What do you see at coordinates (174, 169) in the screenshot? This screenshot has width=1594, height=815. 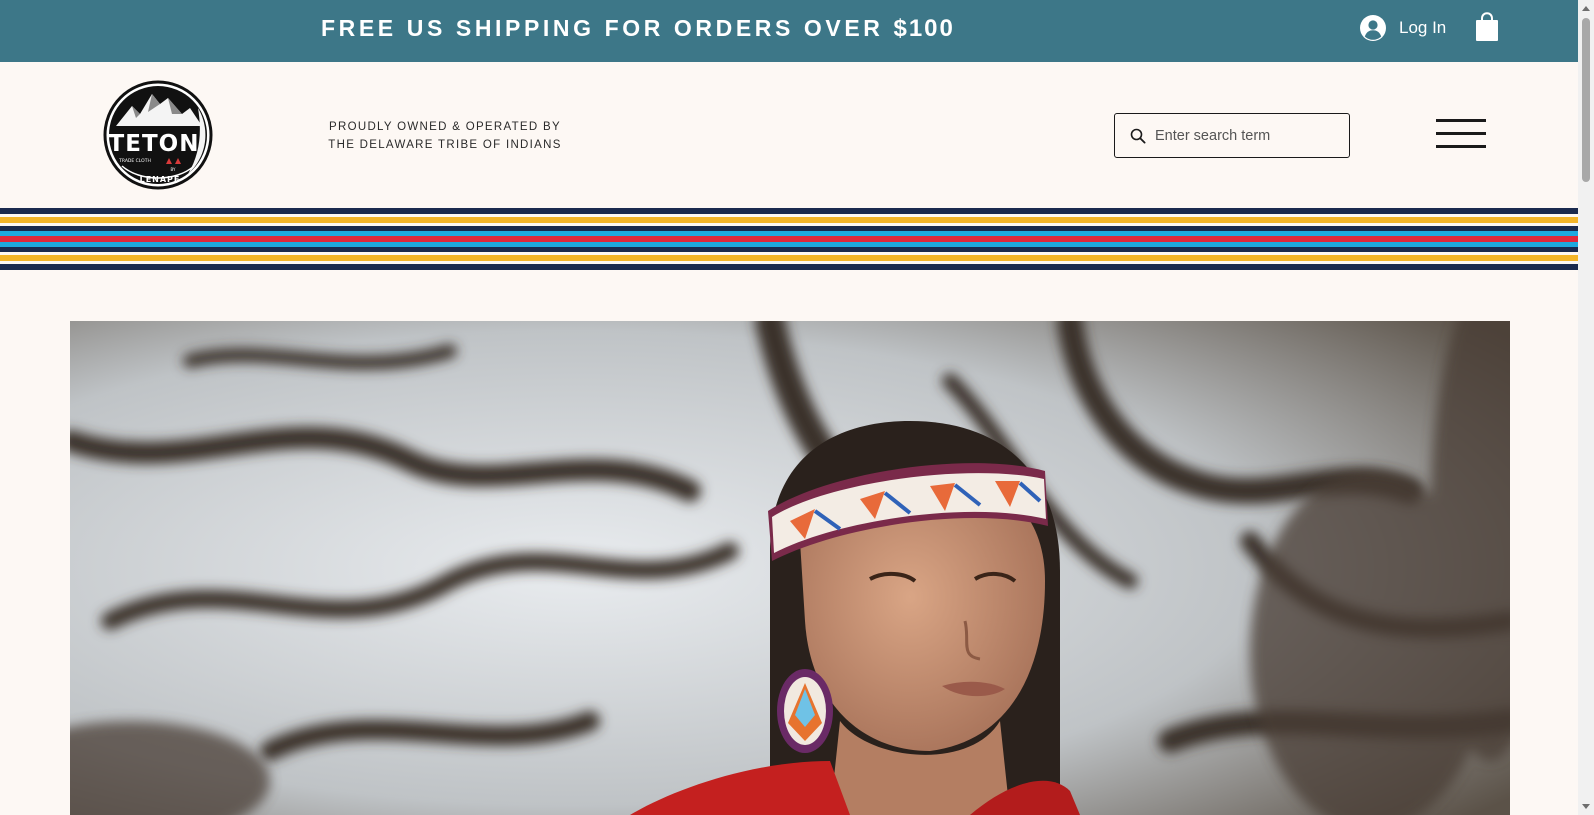 I see `logo-by-text: BY` at bounding box center [174, 169].